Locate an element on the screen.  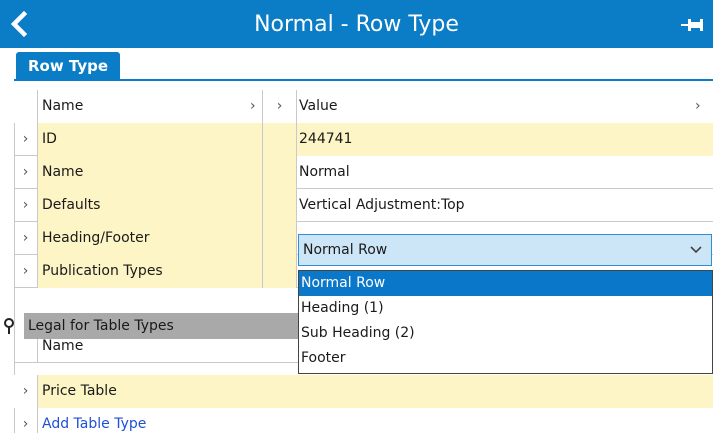
chevron-down-icon is located at coordinates (696, 250).